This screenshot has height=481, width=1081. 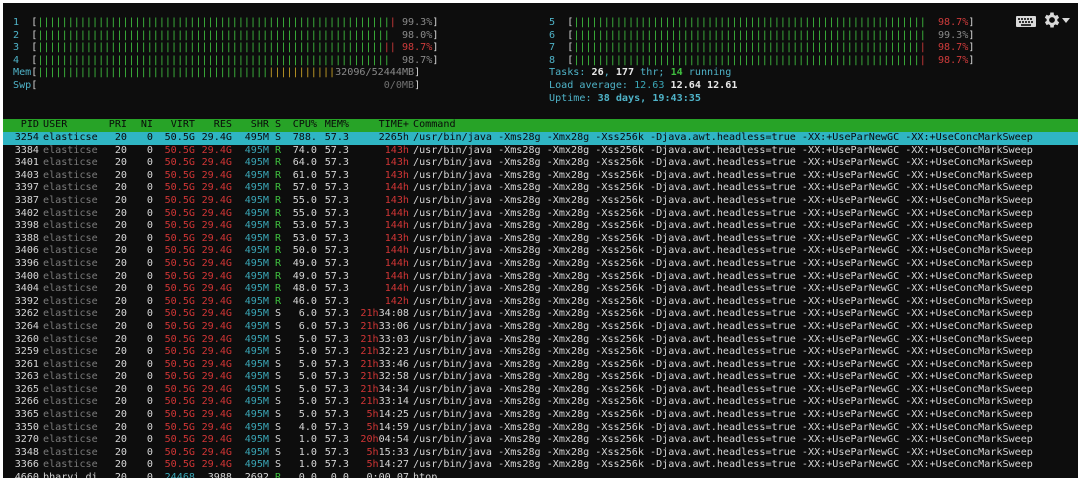 I want to click on process-virt: 24468, so click(x=179, y=475).